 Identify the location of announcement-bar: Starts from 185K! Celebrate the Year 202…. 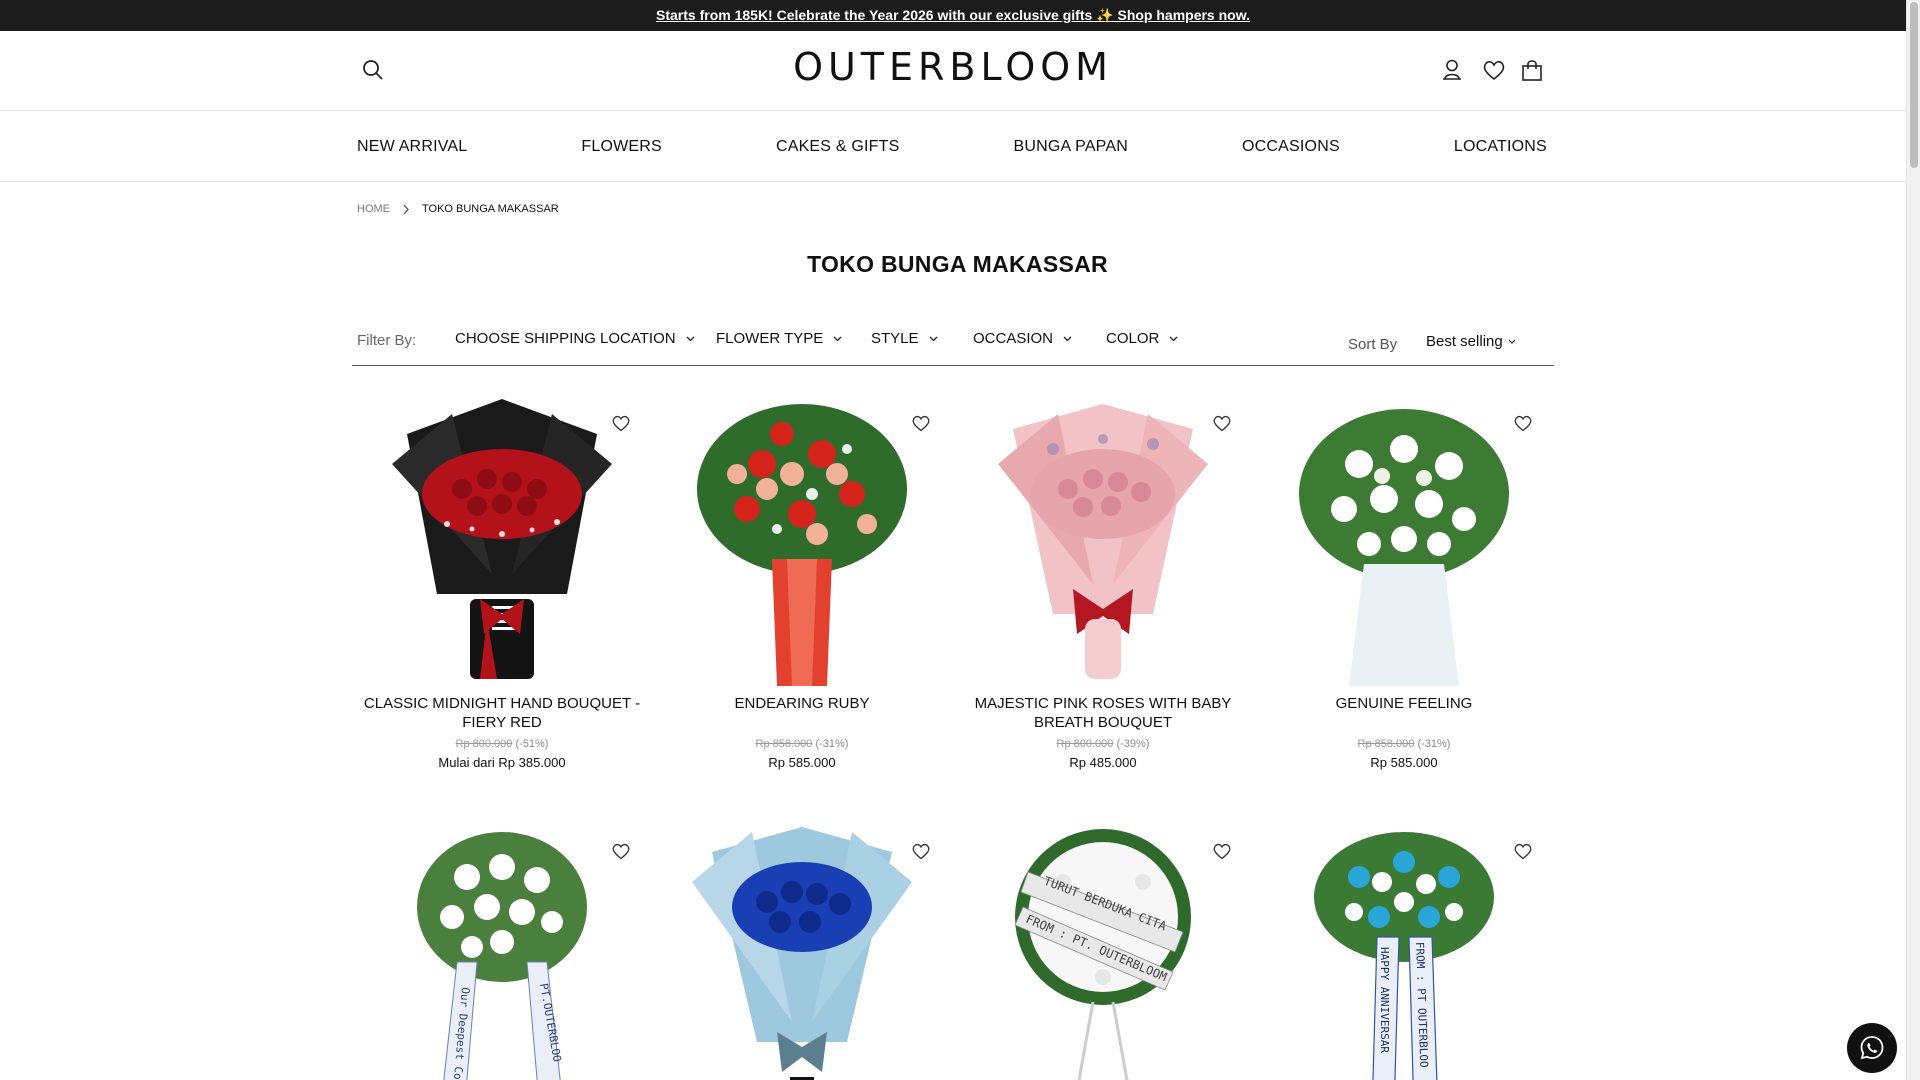
(953, 15).